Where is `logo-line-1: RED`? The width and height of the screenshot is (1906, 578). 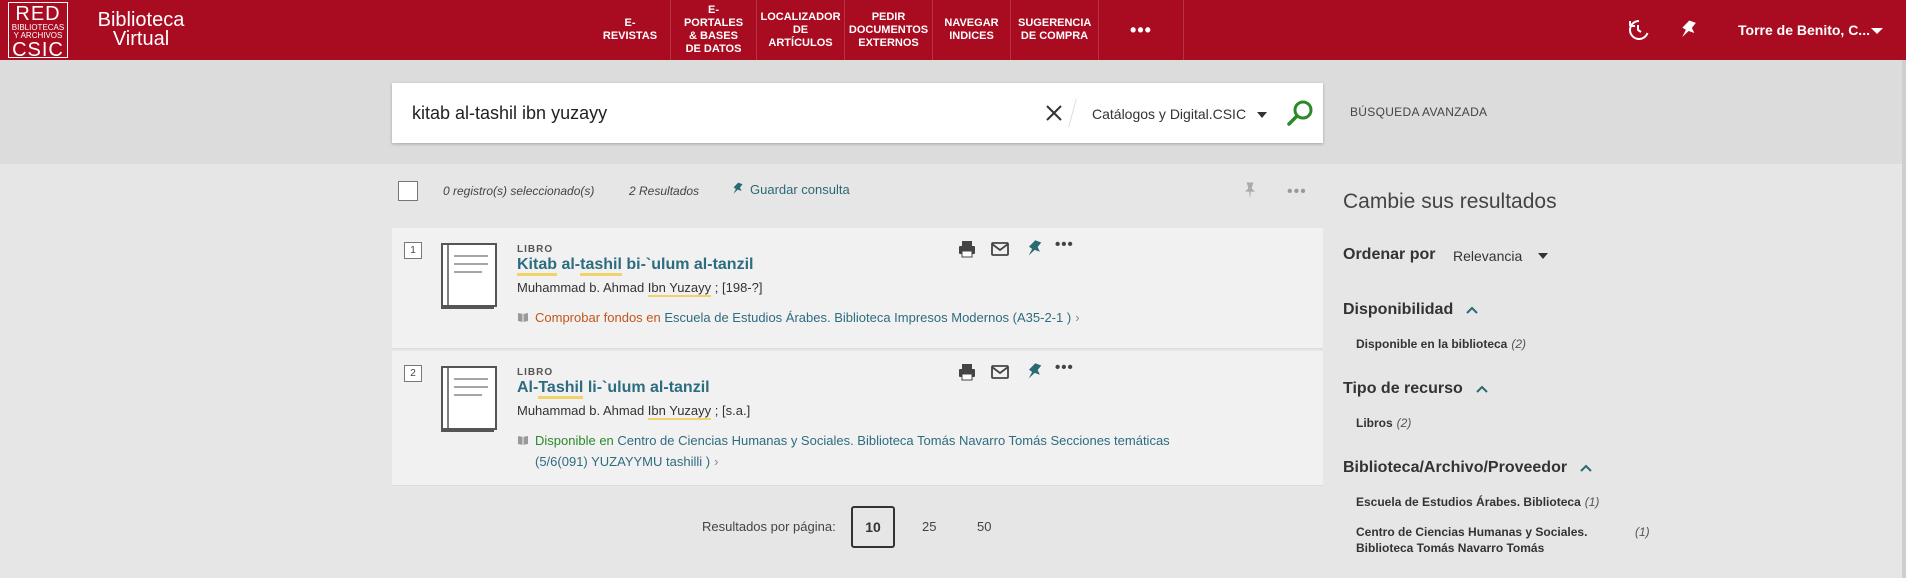
logo-line-1: RED is located at coordinates (38, 14).